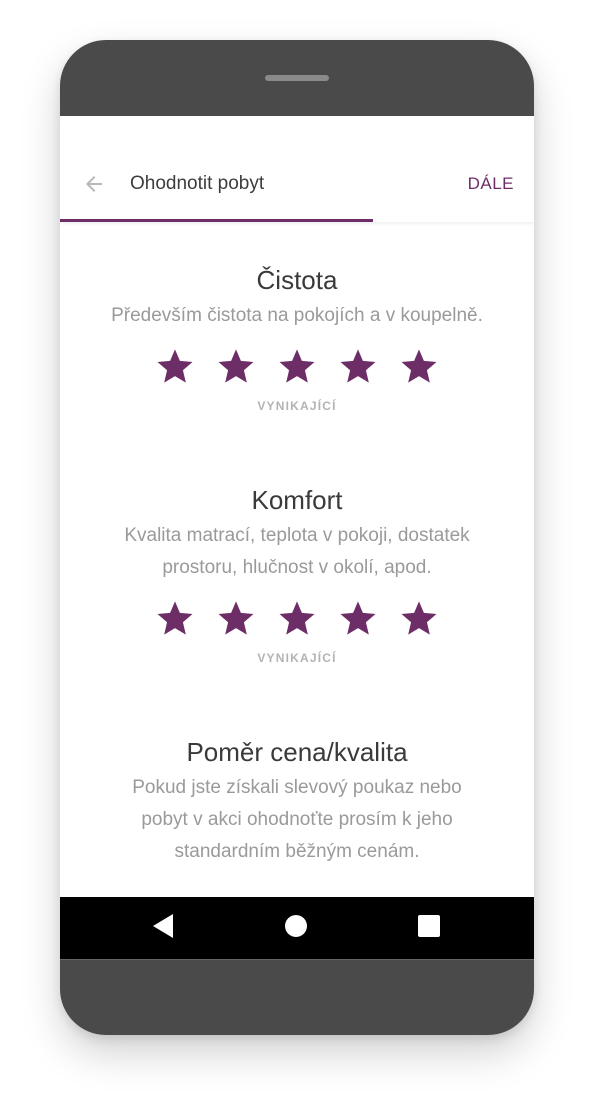 The image size is (594, 1114). What do you see at coordinates (297, 752) in the screenshot?
I see `section-title: Poměr cena/kvalita` at bounding box center [297, 752].